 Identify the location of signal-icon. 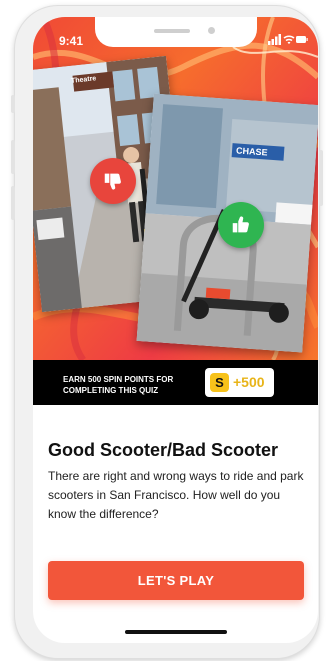
(274, 39).